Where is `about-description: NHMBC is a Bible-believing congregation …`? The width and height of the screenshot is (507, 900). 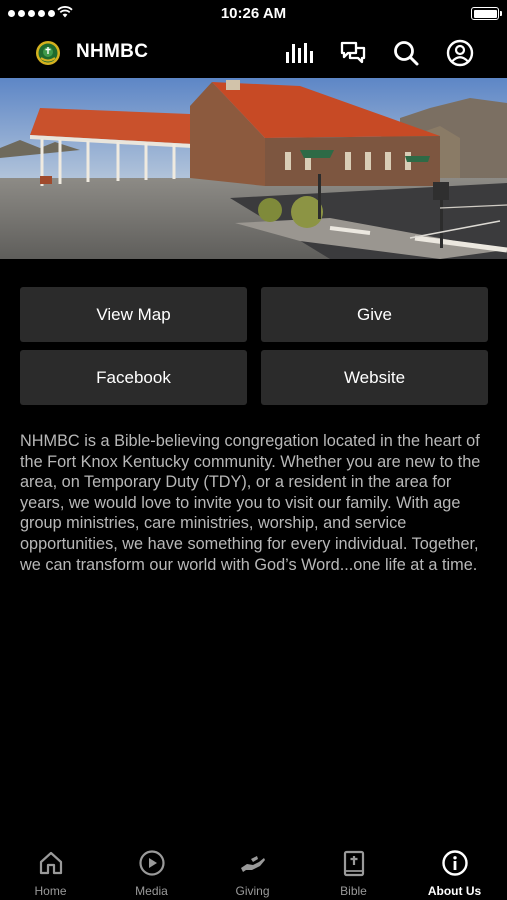
about-description: NHMBC is a Bible-believing congregation … is located at coordinates (250, 503).